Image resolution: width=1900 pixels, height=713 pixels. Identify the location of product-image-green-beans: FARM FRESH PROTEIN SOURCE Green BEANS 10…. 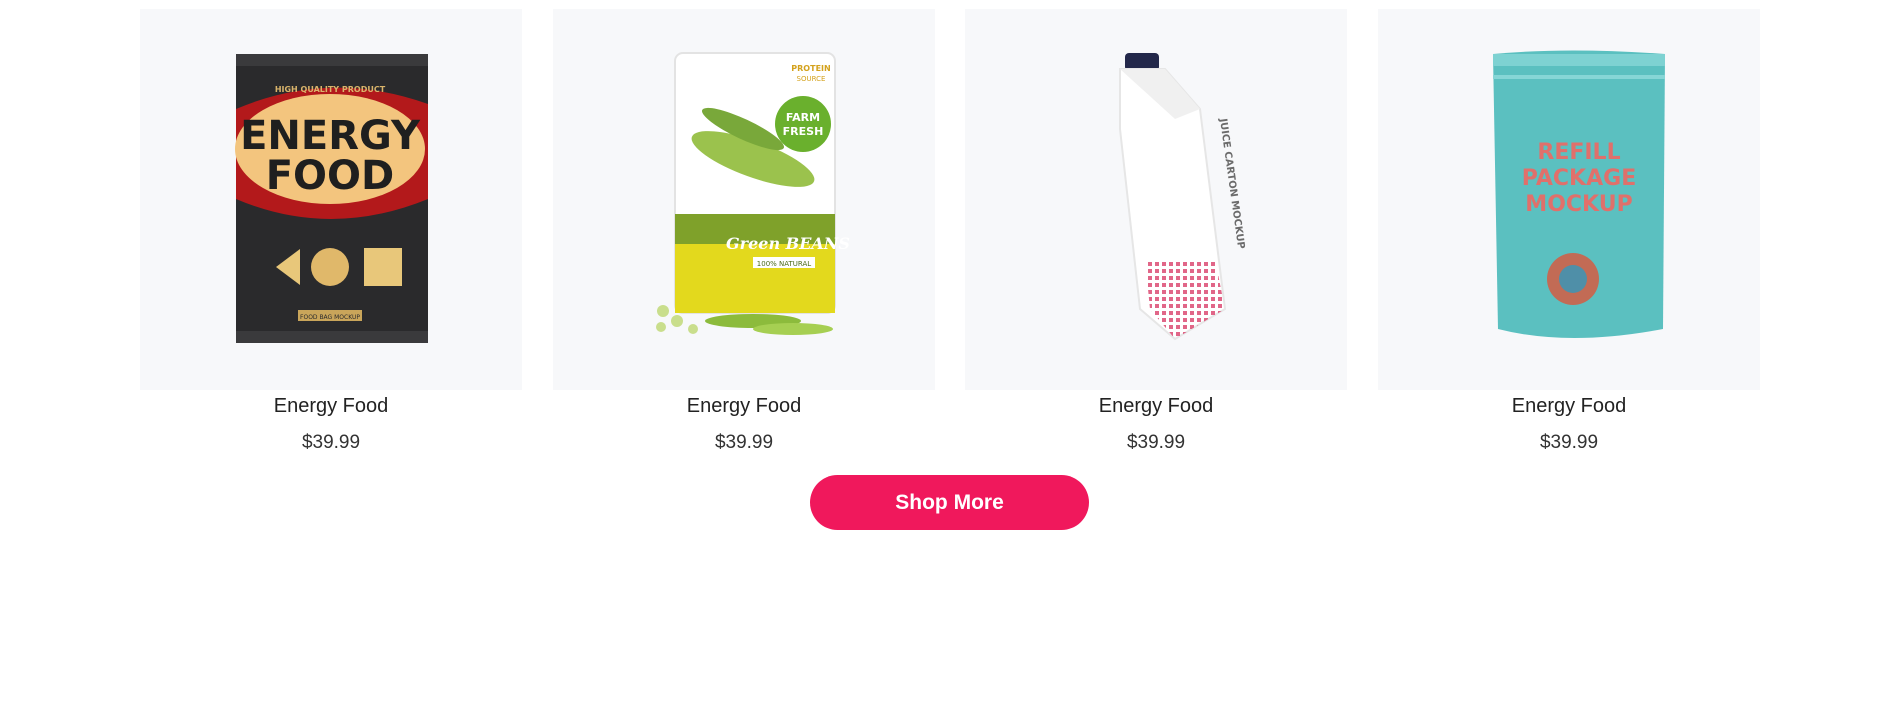
(744, 199).